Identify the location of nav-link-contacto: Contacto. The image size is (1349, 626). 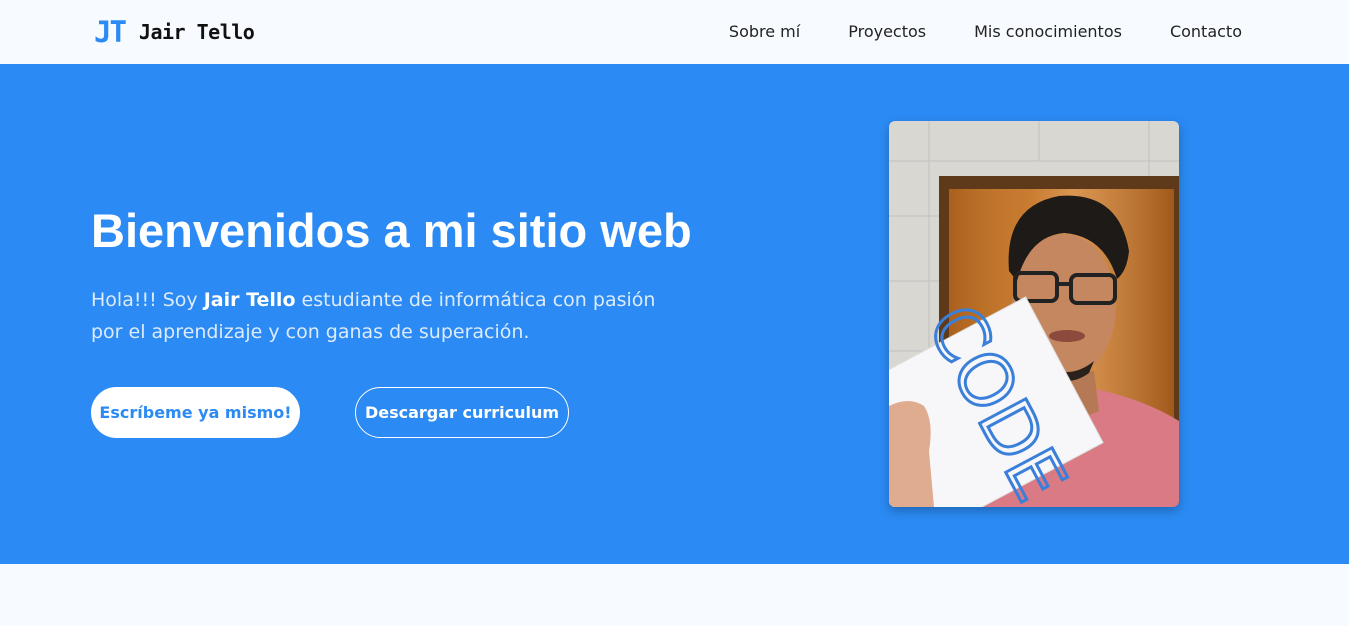
(1206, 32).